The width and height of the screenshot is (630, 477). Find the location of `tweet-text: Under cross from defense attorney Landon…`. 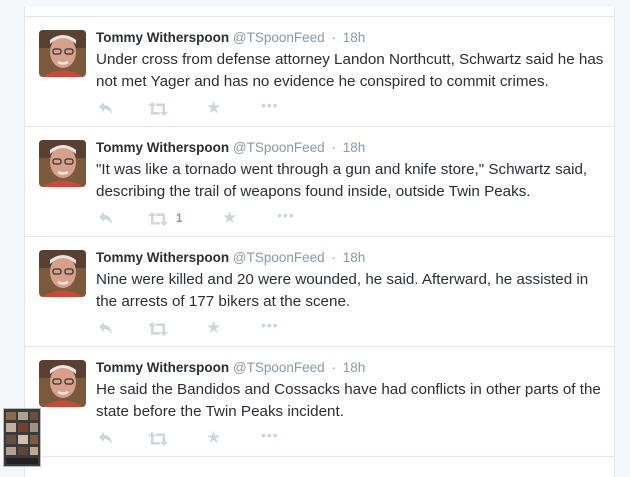

tweet-text: Under cross from defense attorney Landon… is located at coordinates (350, 70).